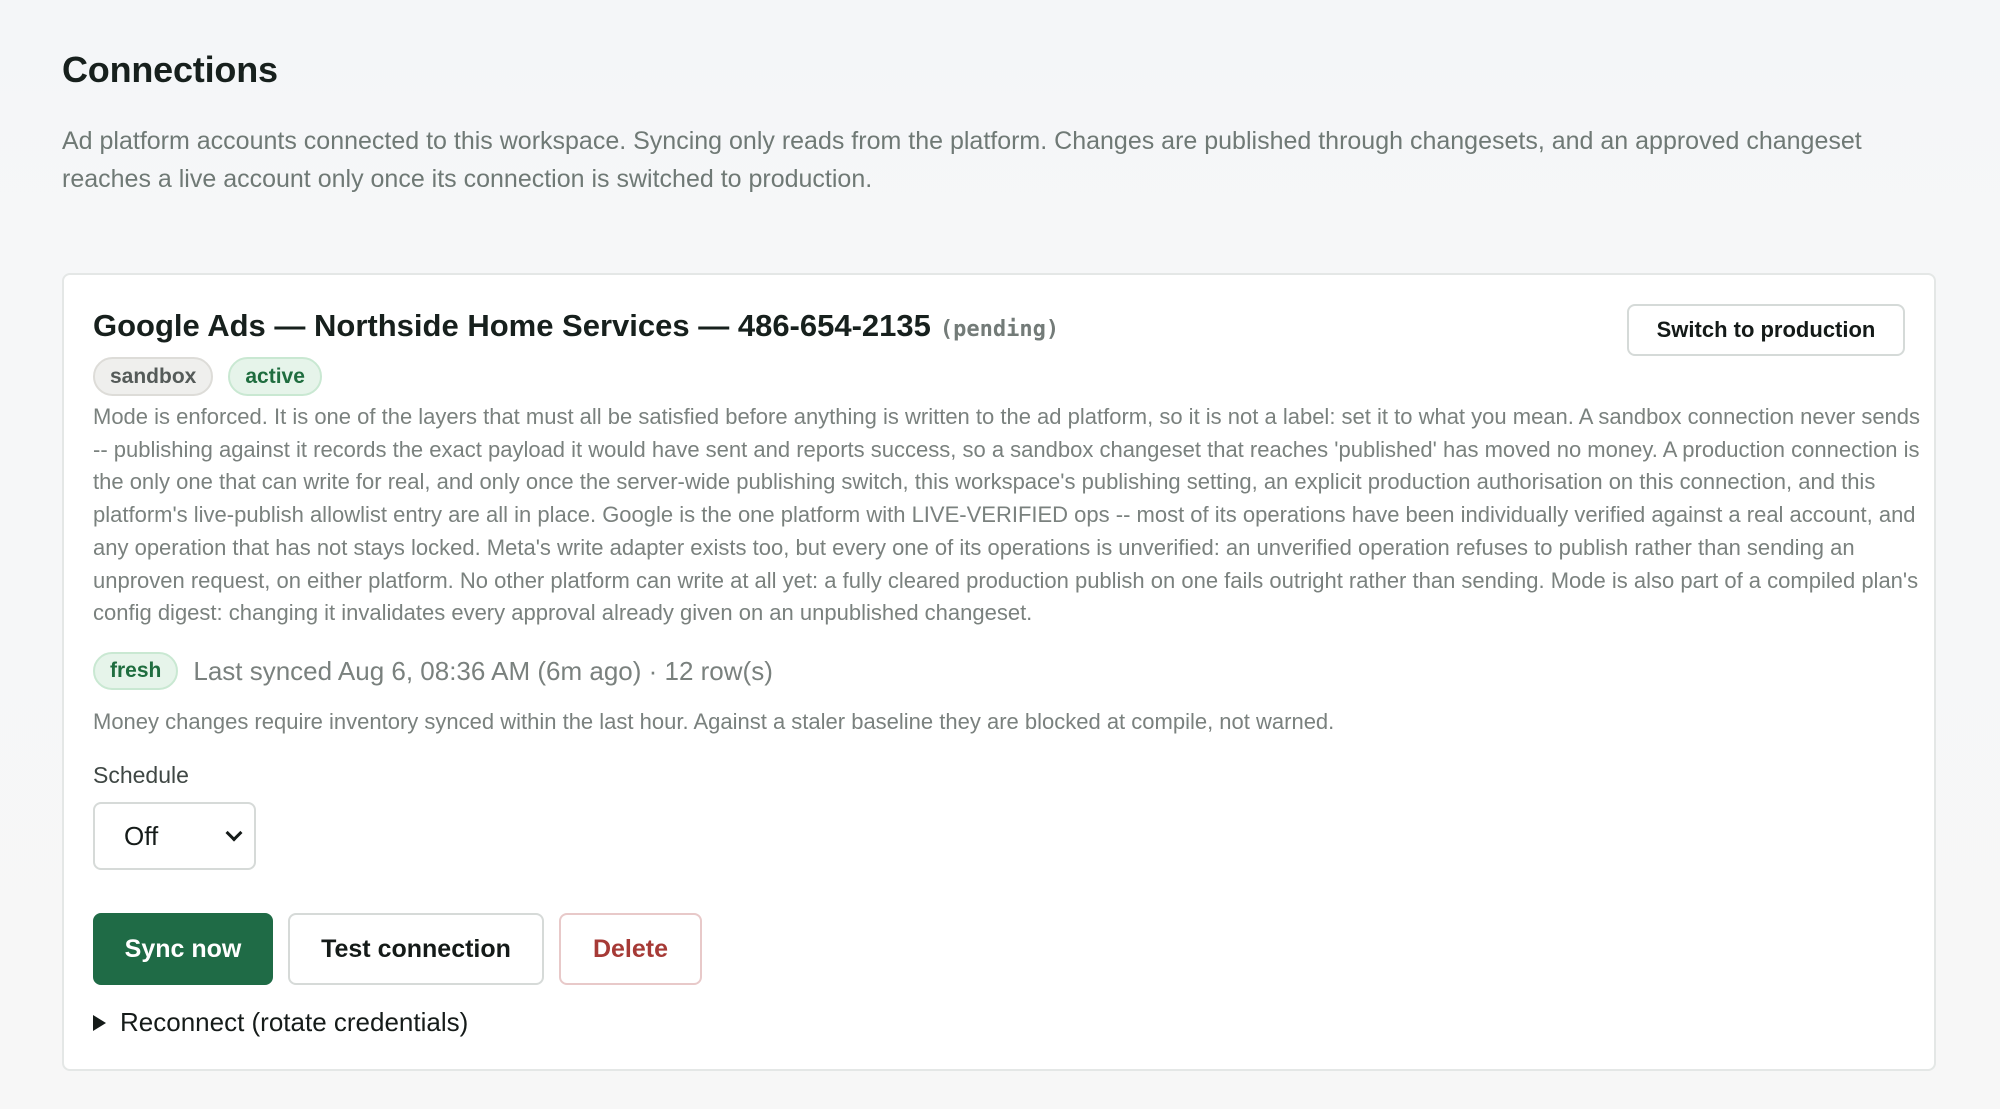 The image size is (2000, 1109). I want to click on page-title: Connections, so click(170, 69).